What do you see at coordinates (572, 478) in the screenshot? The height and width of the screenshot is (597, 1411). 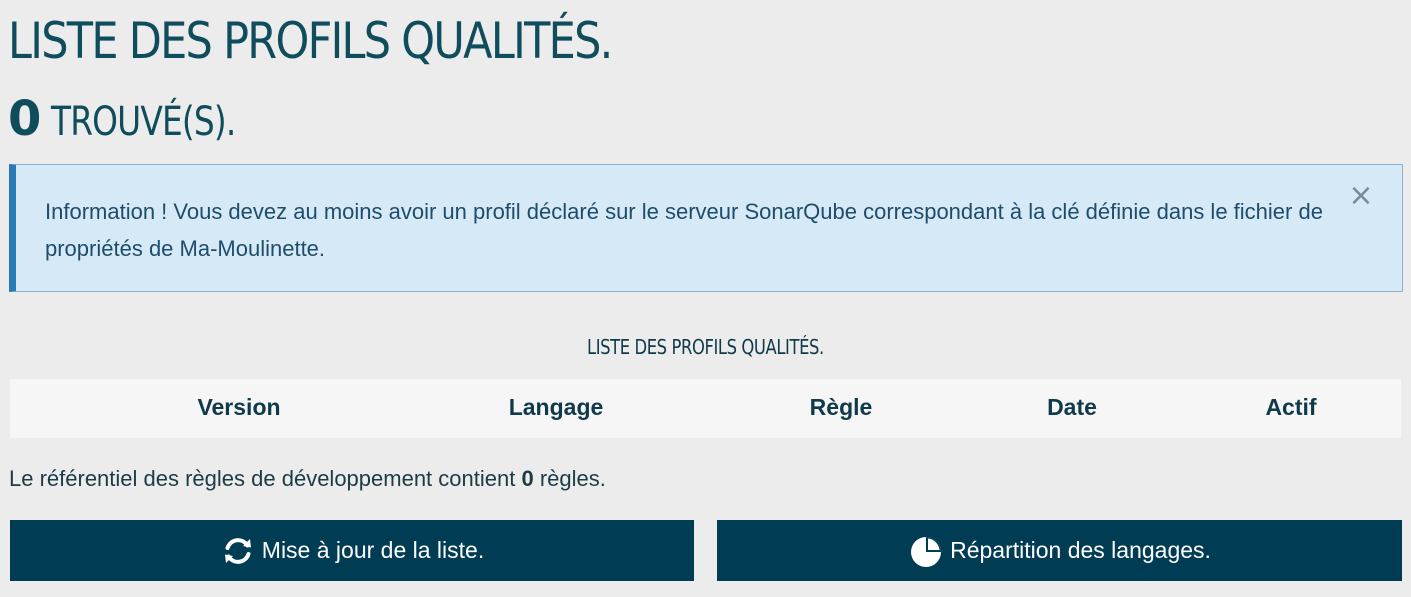 I see `rules-summary-suffix: règles.` at bounding box center [572, 478].